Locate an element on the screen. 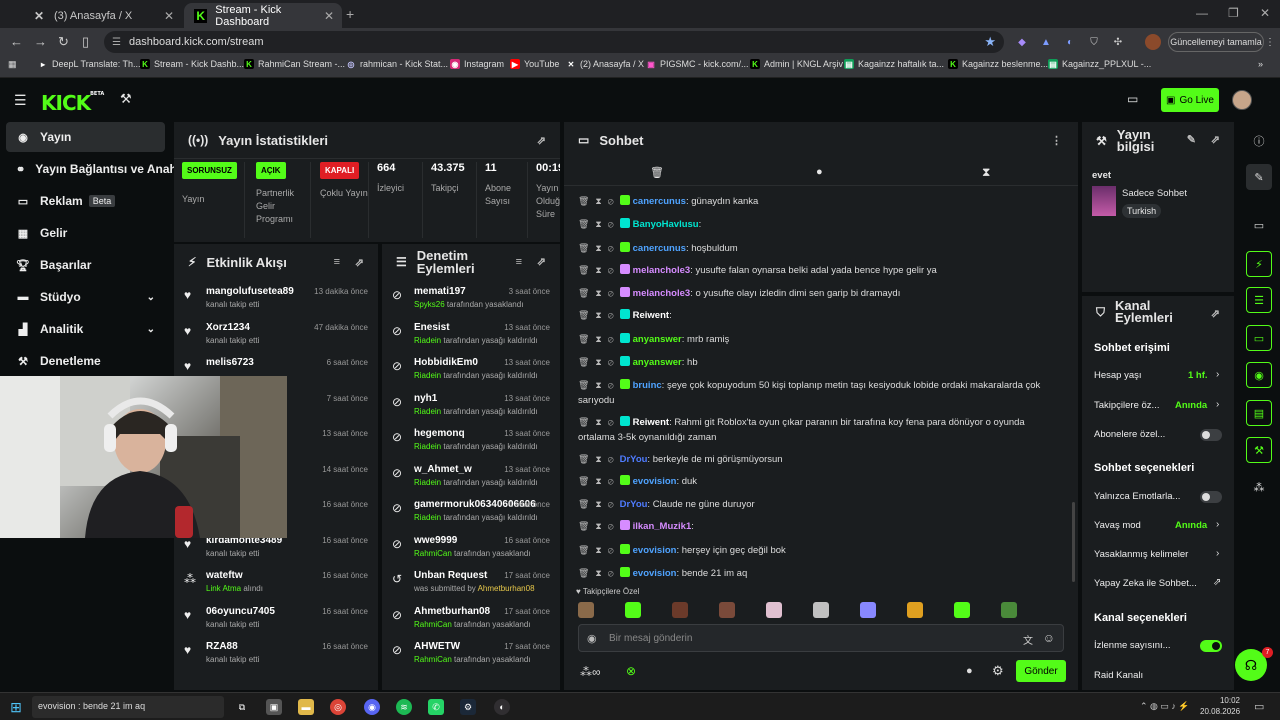 Image resolution: width=1280 pixels, height=720 pixels. chrome-icon: ◎ is located at coordinates (338, 707).